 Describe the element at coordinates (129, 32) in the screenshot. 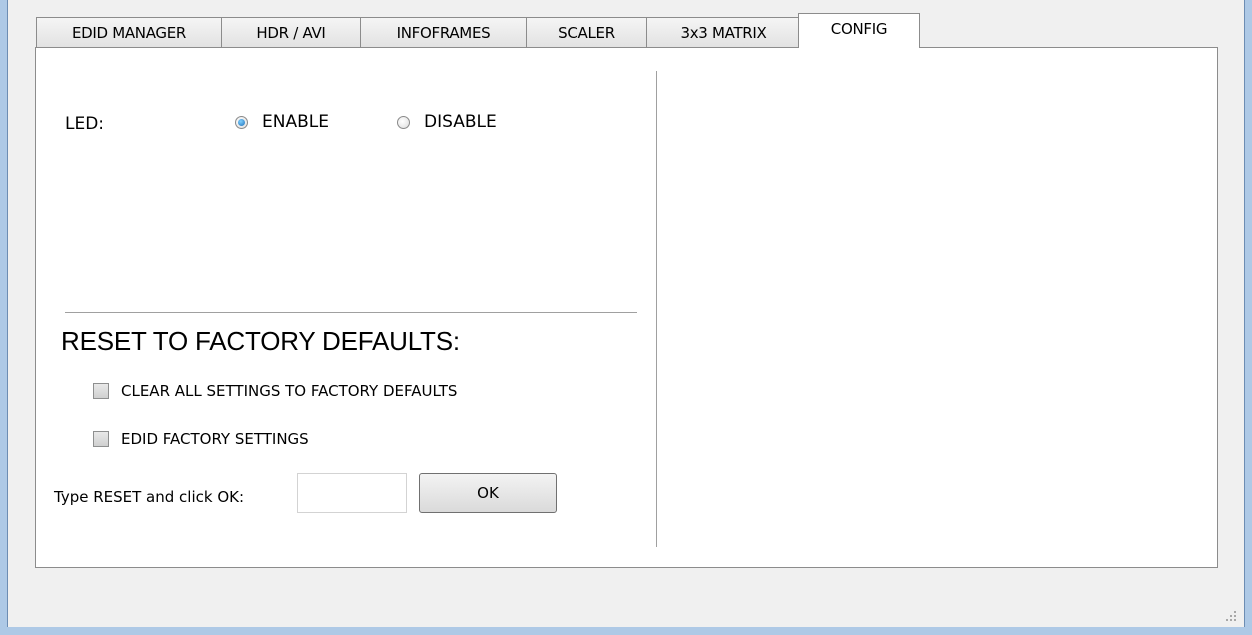

I see `tab-edid-manager: EDID MANAGER` at that location.